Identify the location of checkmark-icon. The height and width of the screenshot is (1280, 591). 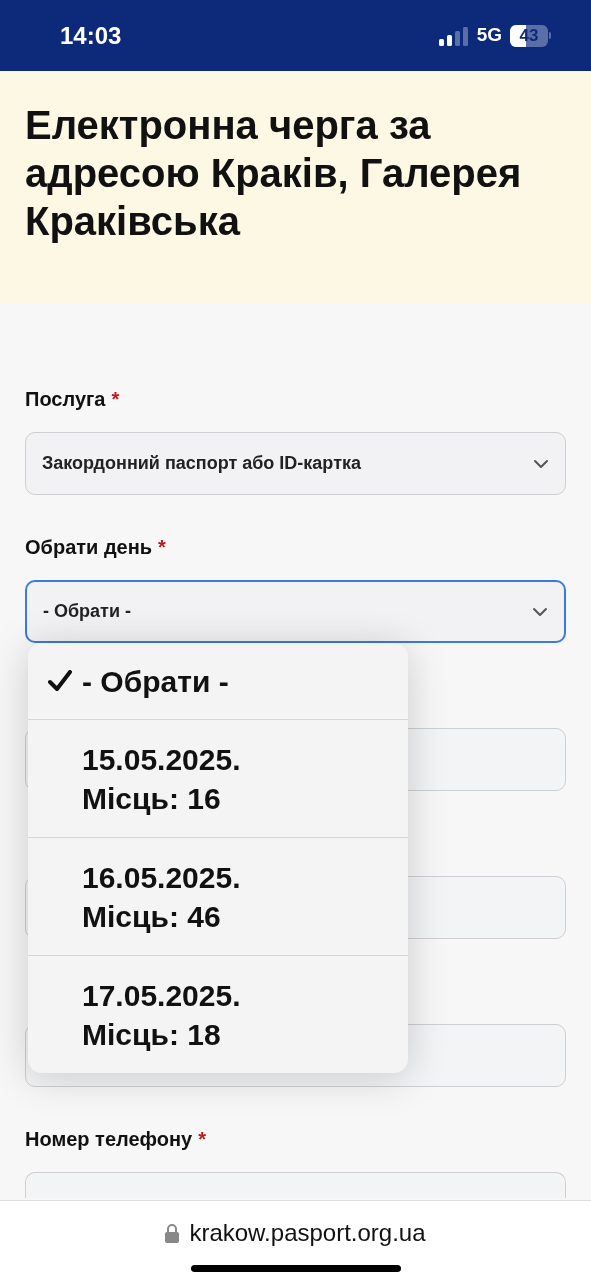
(60, 681).